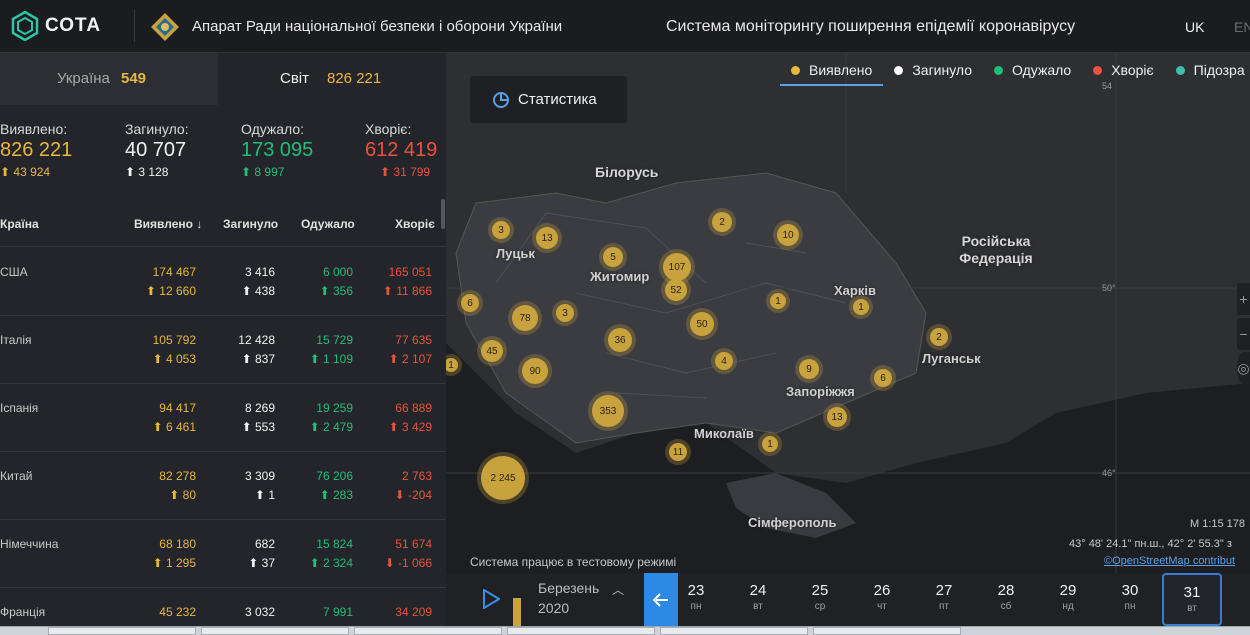  What do you see at coordinates (259, 476) in the screenshot?
I see `died-cell: 3 309` at bounding box center [259, 476].